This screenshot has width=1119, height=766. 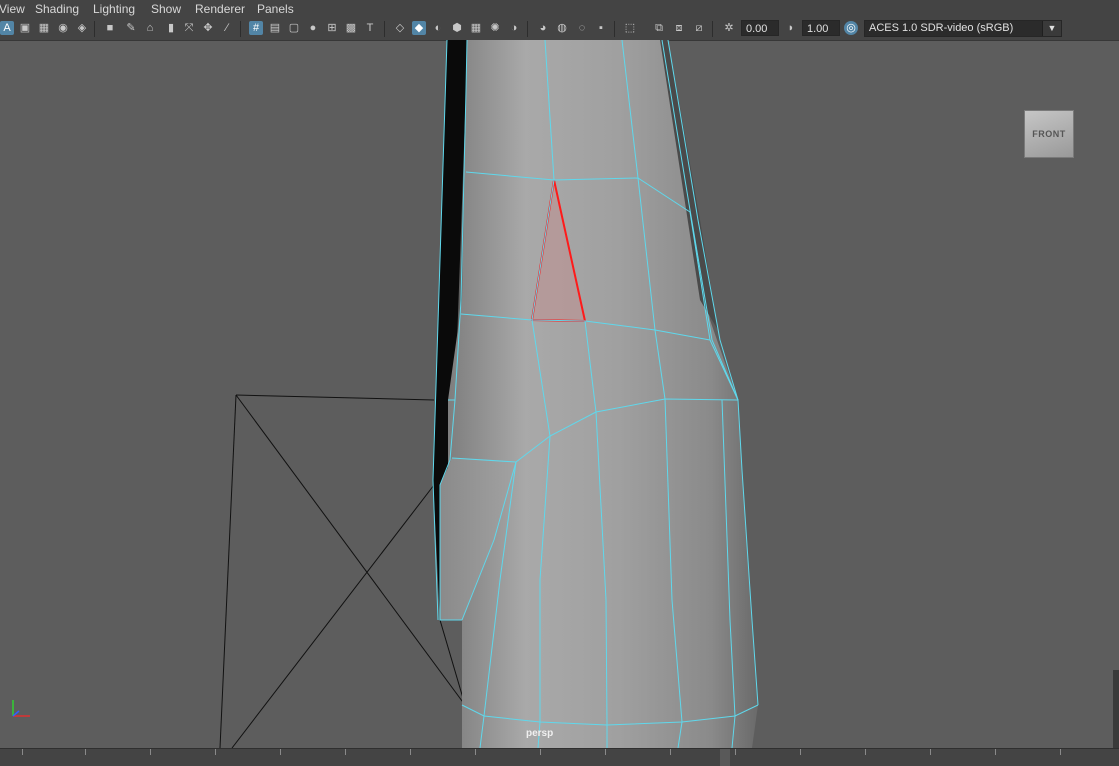 I want to click on xray-components-icon: ⧄, so click(x=699, y=28).